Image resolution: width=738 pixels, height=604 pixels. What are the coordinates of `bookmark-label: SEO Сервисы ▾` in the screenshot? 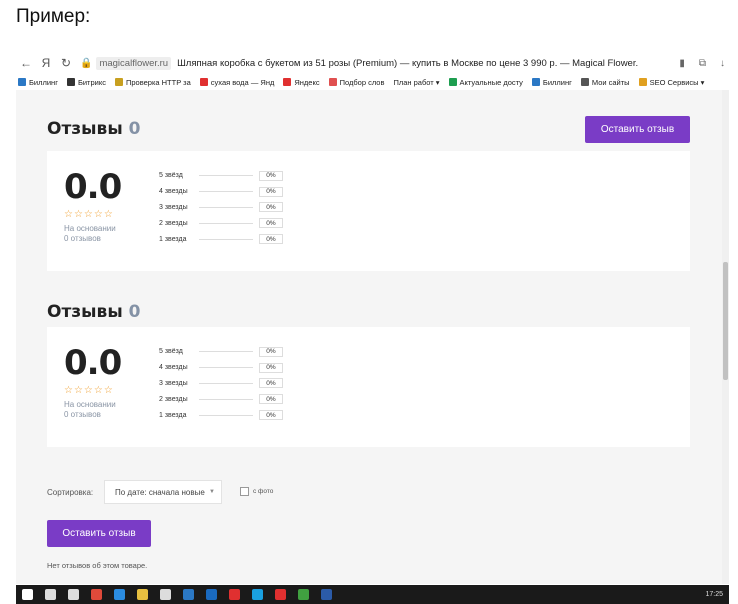 It's located at (677, 82).